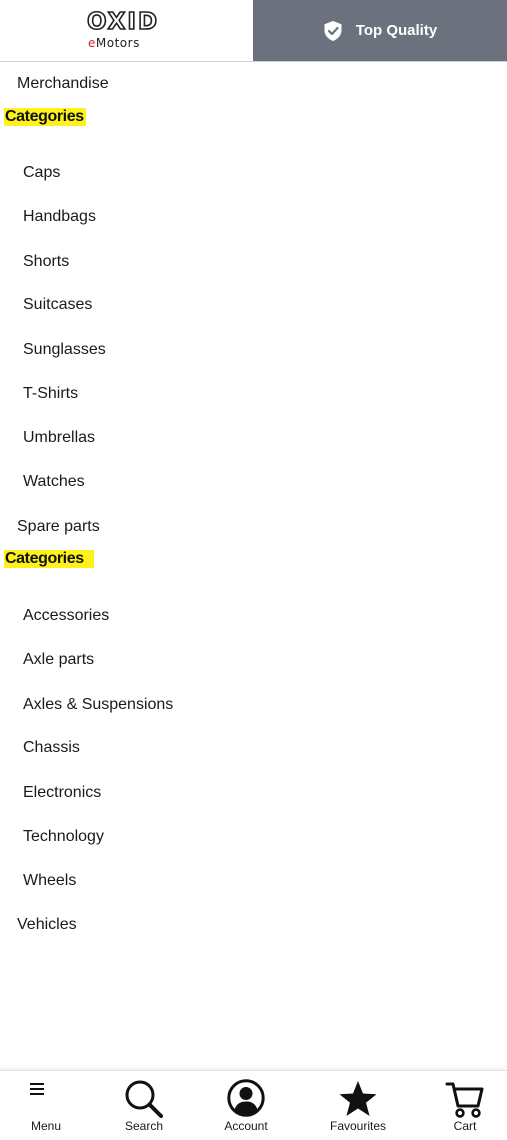 The image size is (507, 1140). What do you see at coordinates (92, 43) in the screenshot?
I see `logo-subtitle-e: e` at bounding box center [92, 43].